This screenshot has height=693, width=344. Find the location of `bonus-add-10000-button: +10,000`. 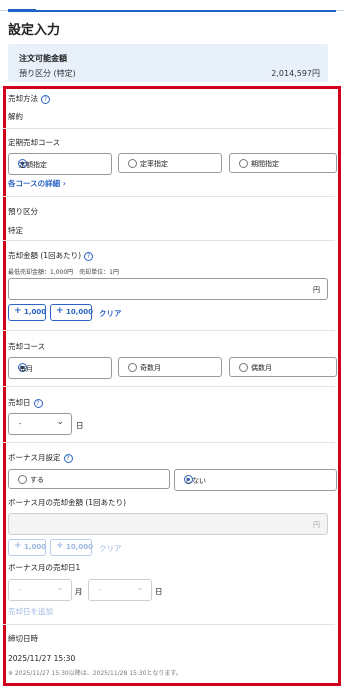

bonus-add-10000-button: +10,000 is located at coordinates (71, 547).